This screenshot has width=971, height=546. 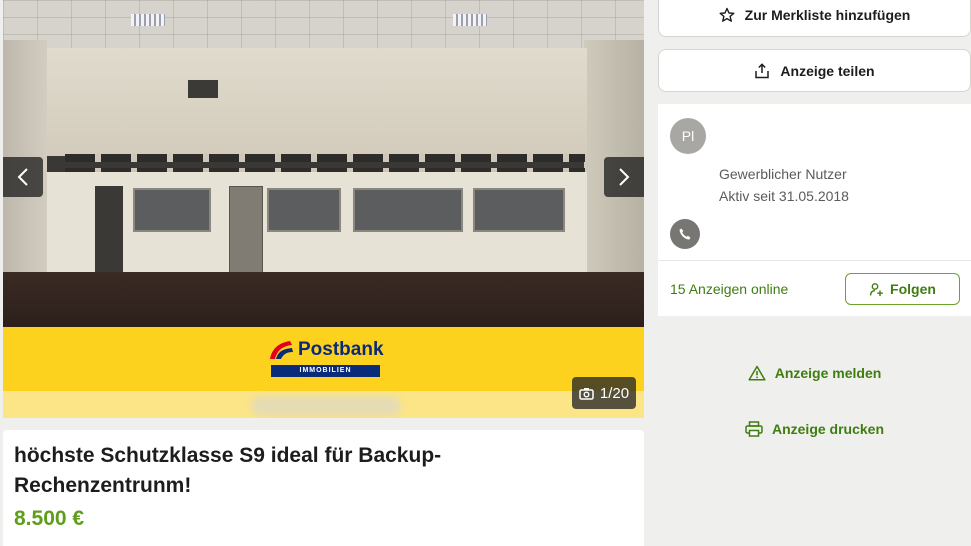 I want to click on gallery-prev-button, so click(x=23, y=177).